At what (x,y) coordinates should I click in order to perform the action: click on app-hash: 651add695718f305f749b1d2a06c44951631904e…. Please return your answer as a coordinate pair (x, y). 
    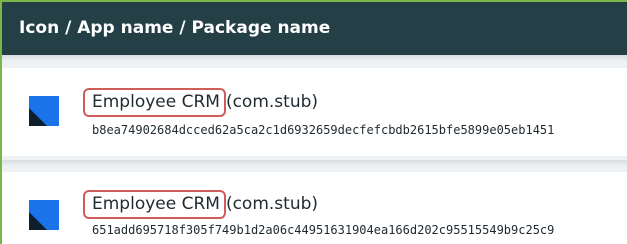
    Looking at the image, I should click on (323, 230).